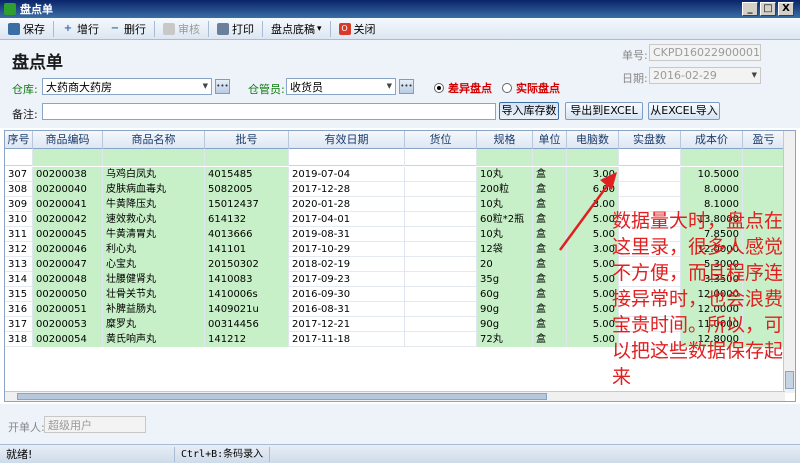  Describe the element at coordinates (764, 140) in the screenshot. I see `column-header-profit: 盈亏` at that location.